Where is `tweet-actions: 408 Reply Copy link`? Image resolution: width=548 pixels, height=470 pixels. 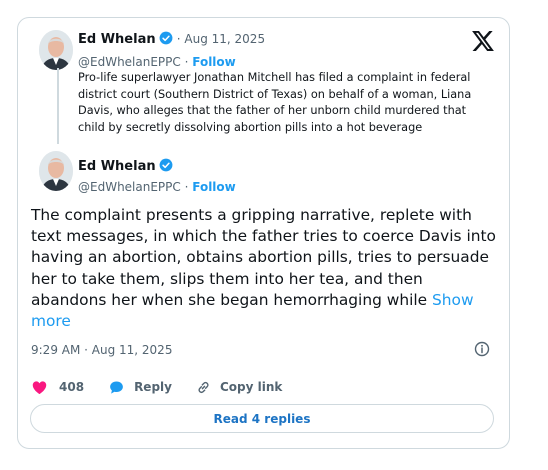 tweet-actions: 408 Reply Copy link is located at coordinates (156, 387).